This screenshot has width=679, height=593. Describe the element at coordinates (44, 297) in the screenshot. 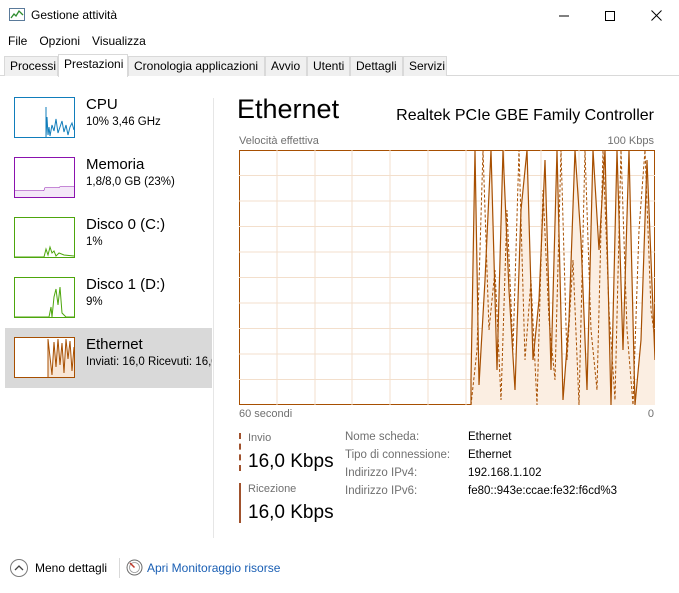

I see `disk1-thumbnail-graph` at that location.